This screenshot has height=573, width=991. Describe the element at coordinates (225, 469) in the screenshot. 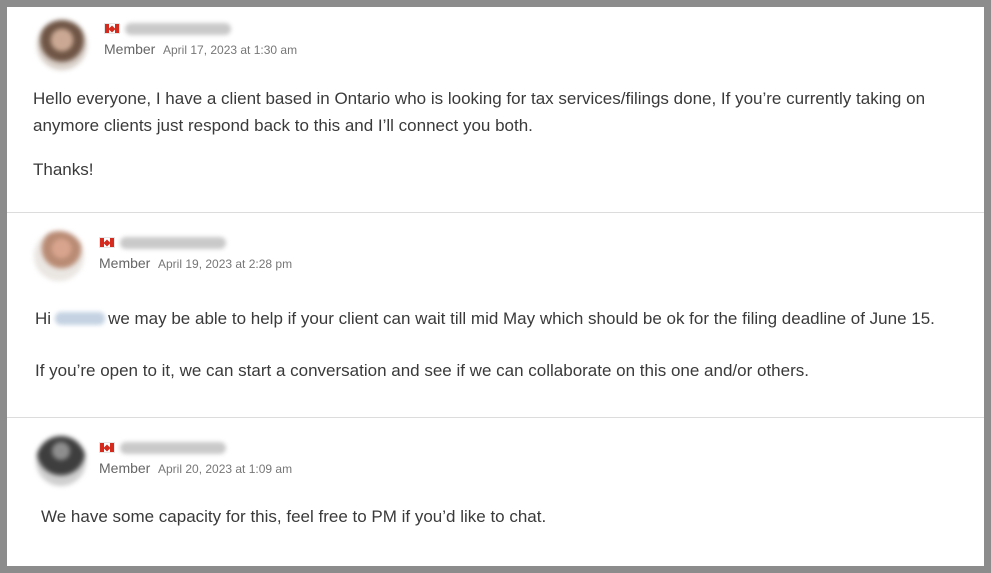

I see `post-date: April 20, 2023 at 1:09 am` at that location.